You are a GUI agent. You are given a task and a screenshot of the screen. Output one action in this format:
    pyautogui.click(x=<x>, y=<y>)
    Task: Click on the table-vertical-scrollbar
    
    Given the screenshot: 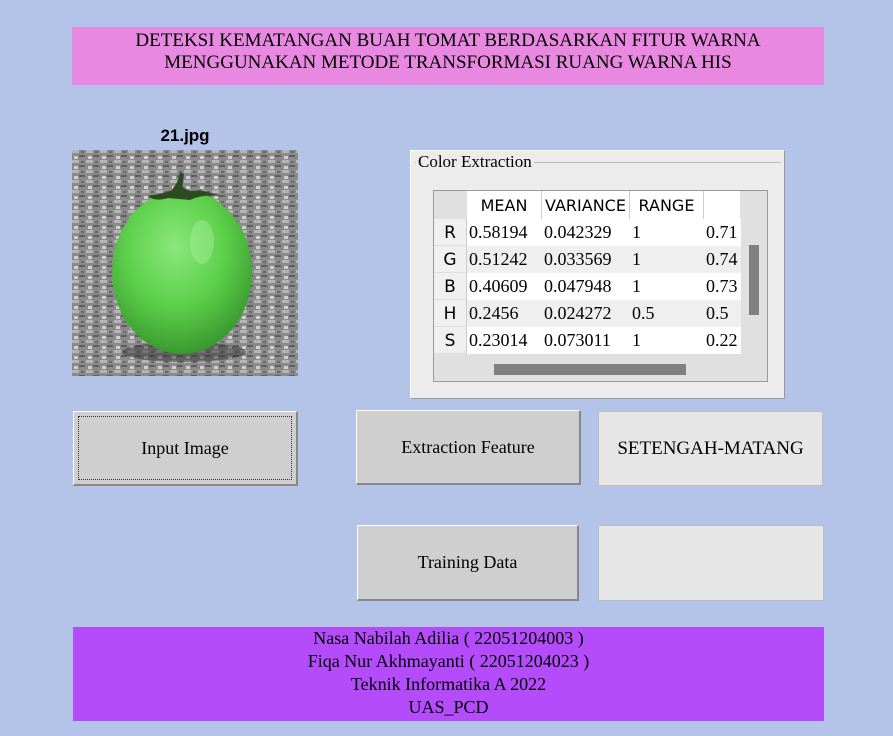 What is the action you would take?
    pyautogui.click(x=754, y=280)
    